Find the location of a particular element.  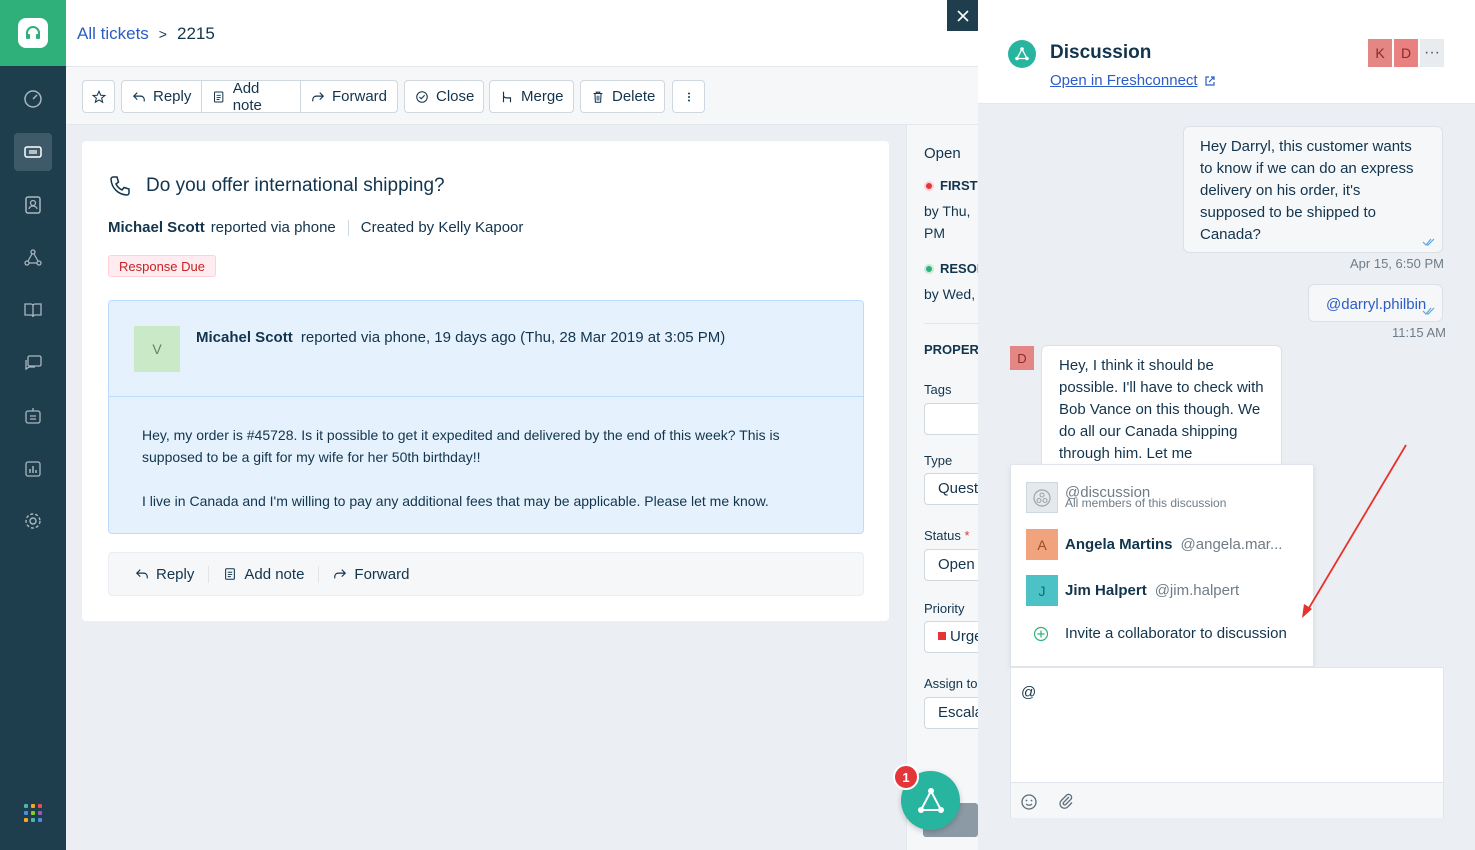

groups-icon is located at coordinates (33, 258).